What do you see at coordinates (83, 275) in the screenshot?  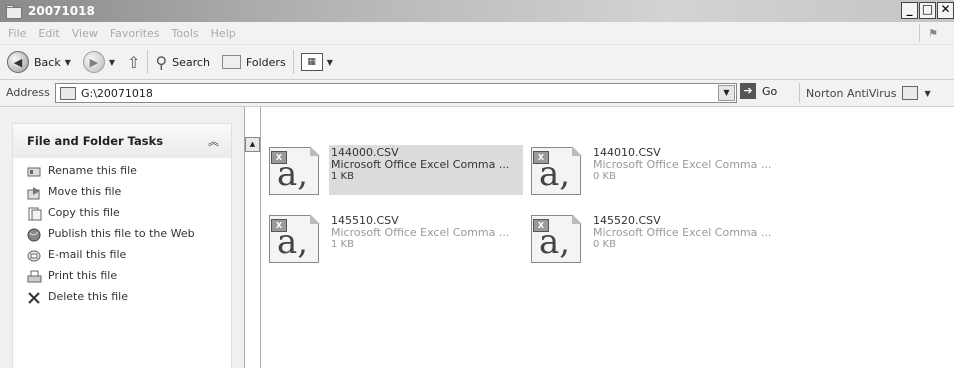 I see `task-label: Print this file` at bounding box center [83, 275].